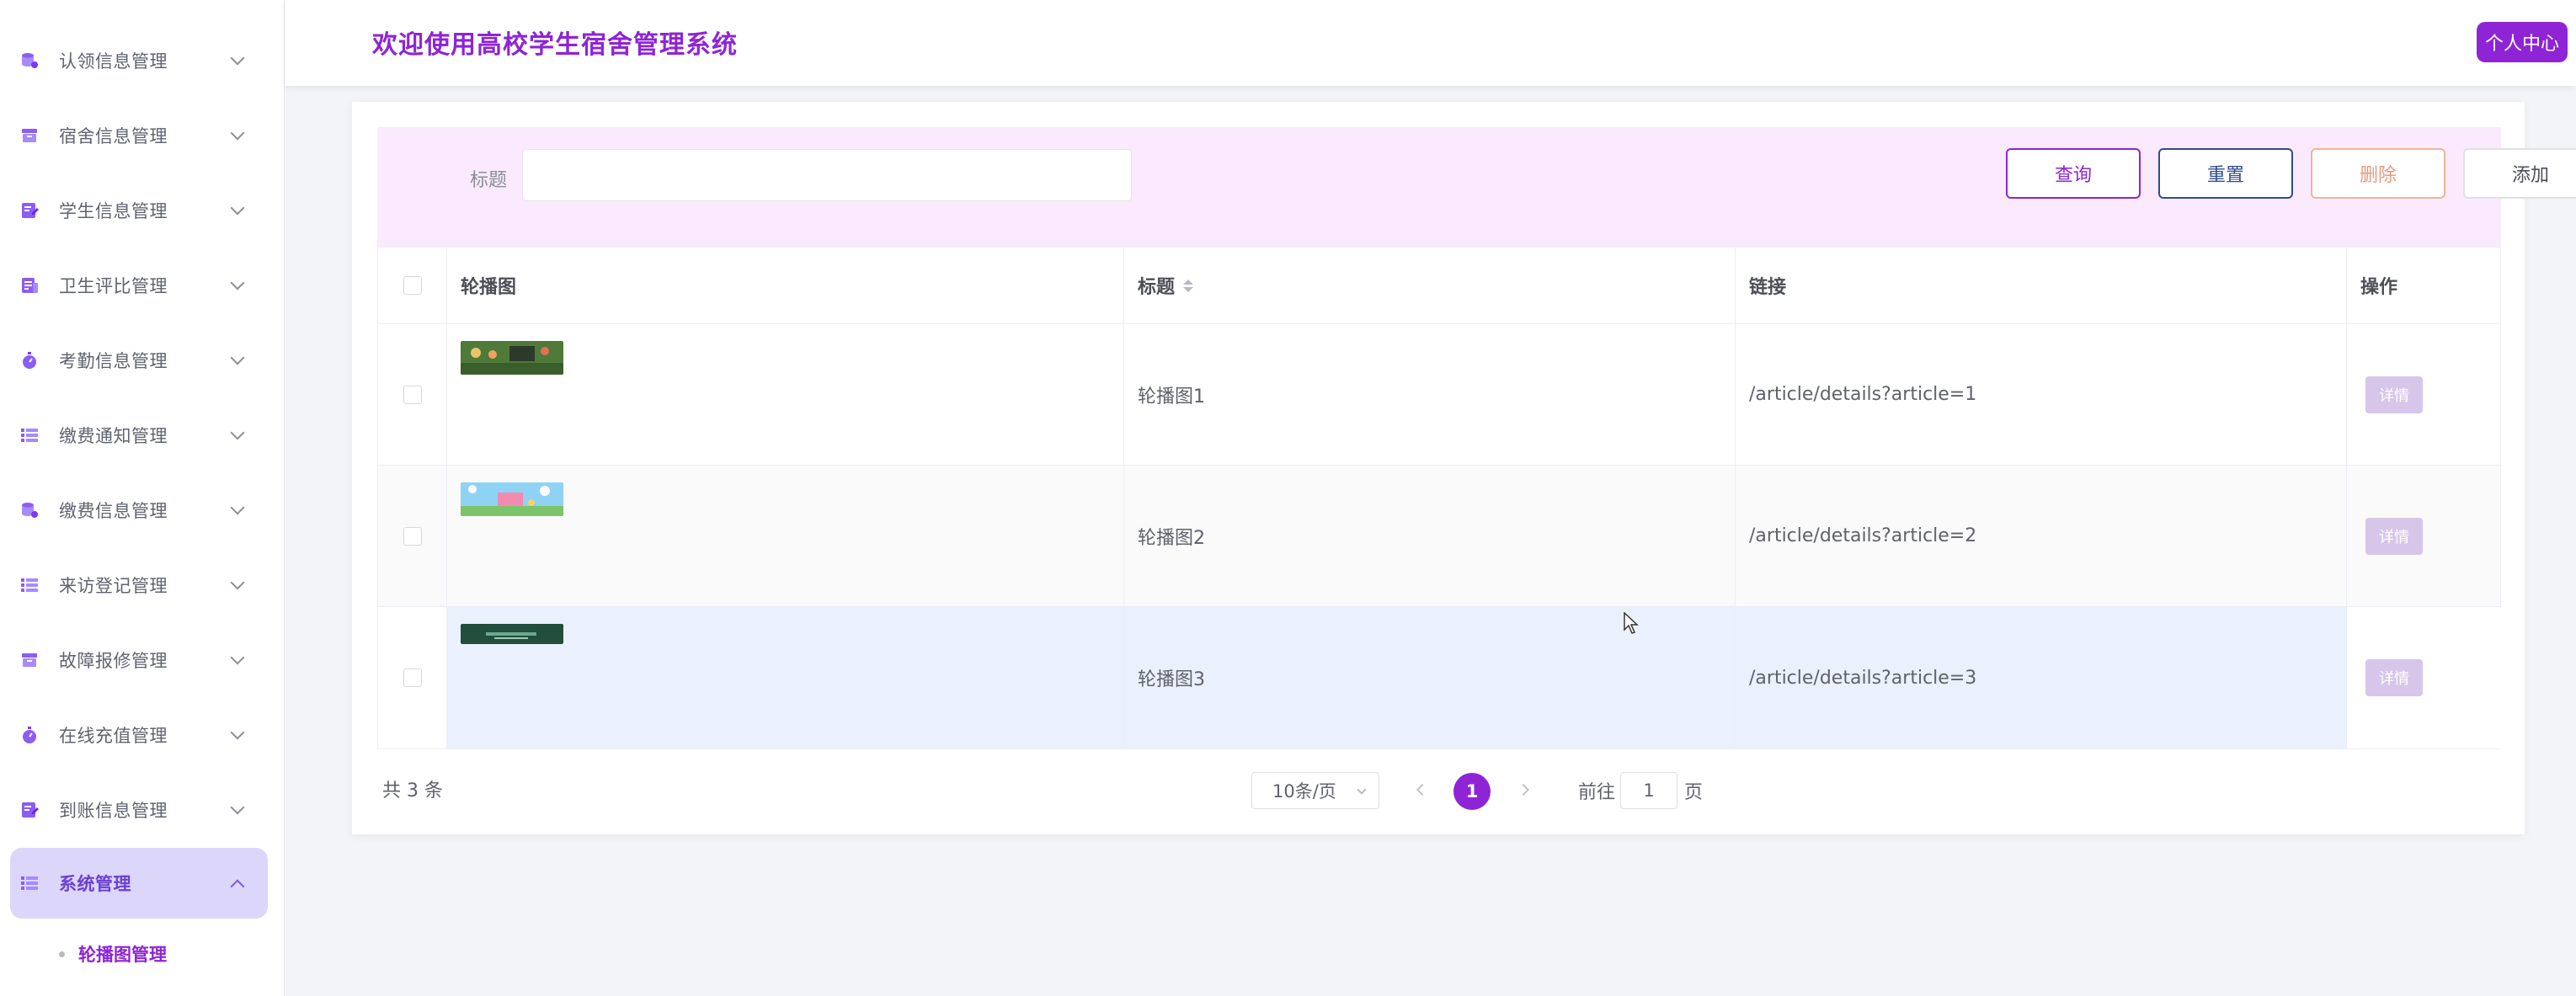  What do you see at coordinates (827, 175) in the screenshot?
I see `title-search-input` at bounding box center [827, 175].